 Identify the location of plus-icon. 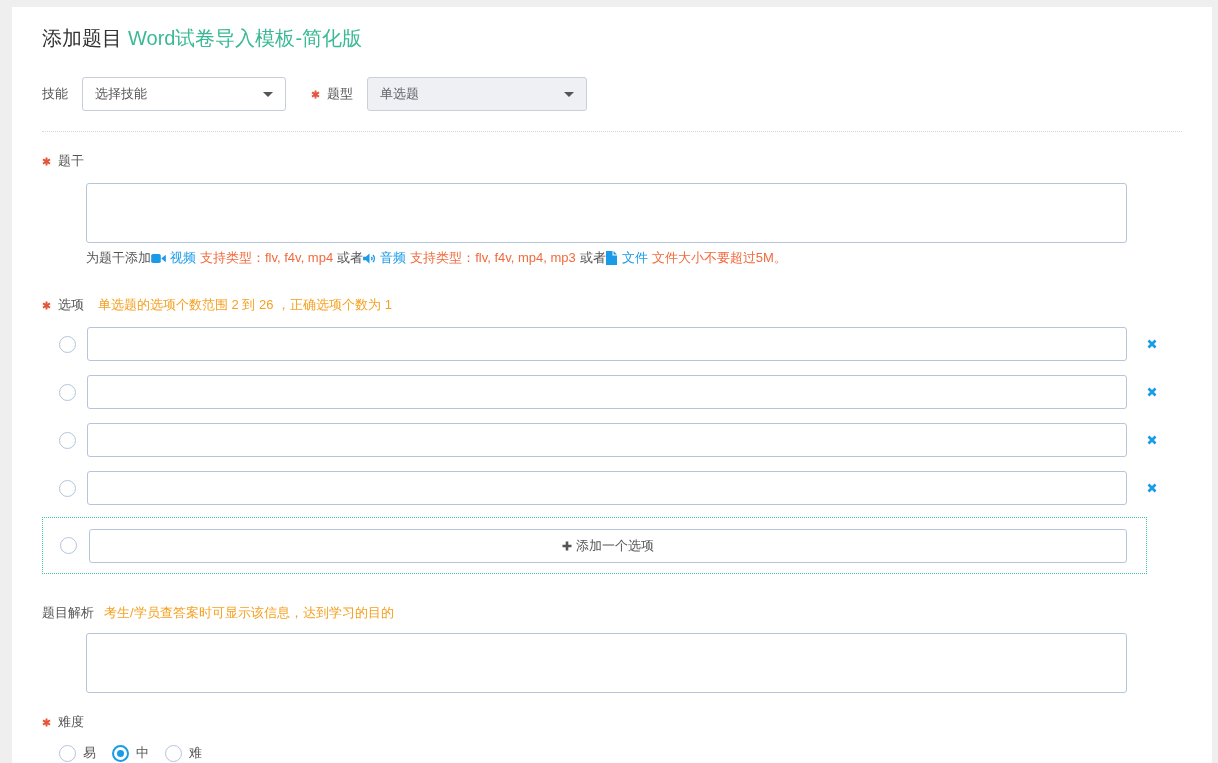
(567, 545).